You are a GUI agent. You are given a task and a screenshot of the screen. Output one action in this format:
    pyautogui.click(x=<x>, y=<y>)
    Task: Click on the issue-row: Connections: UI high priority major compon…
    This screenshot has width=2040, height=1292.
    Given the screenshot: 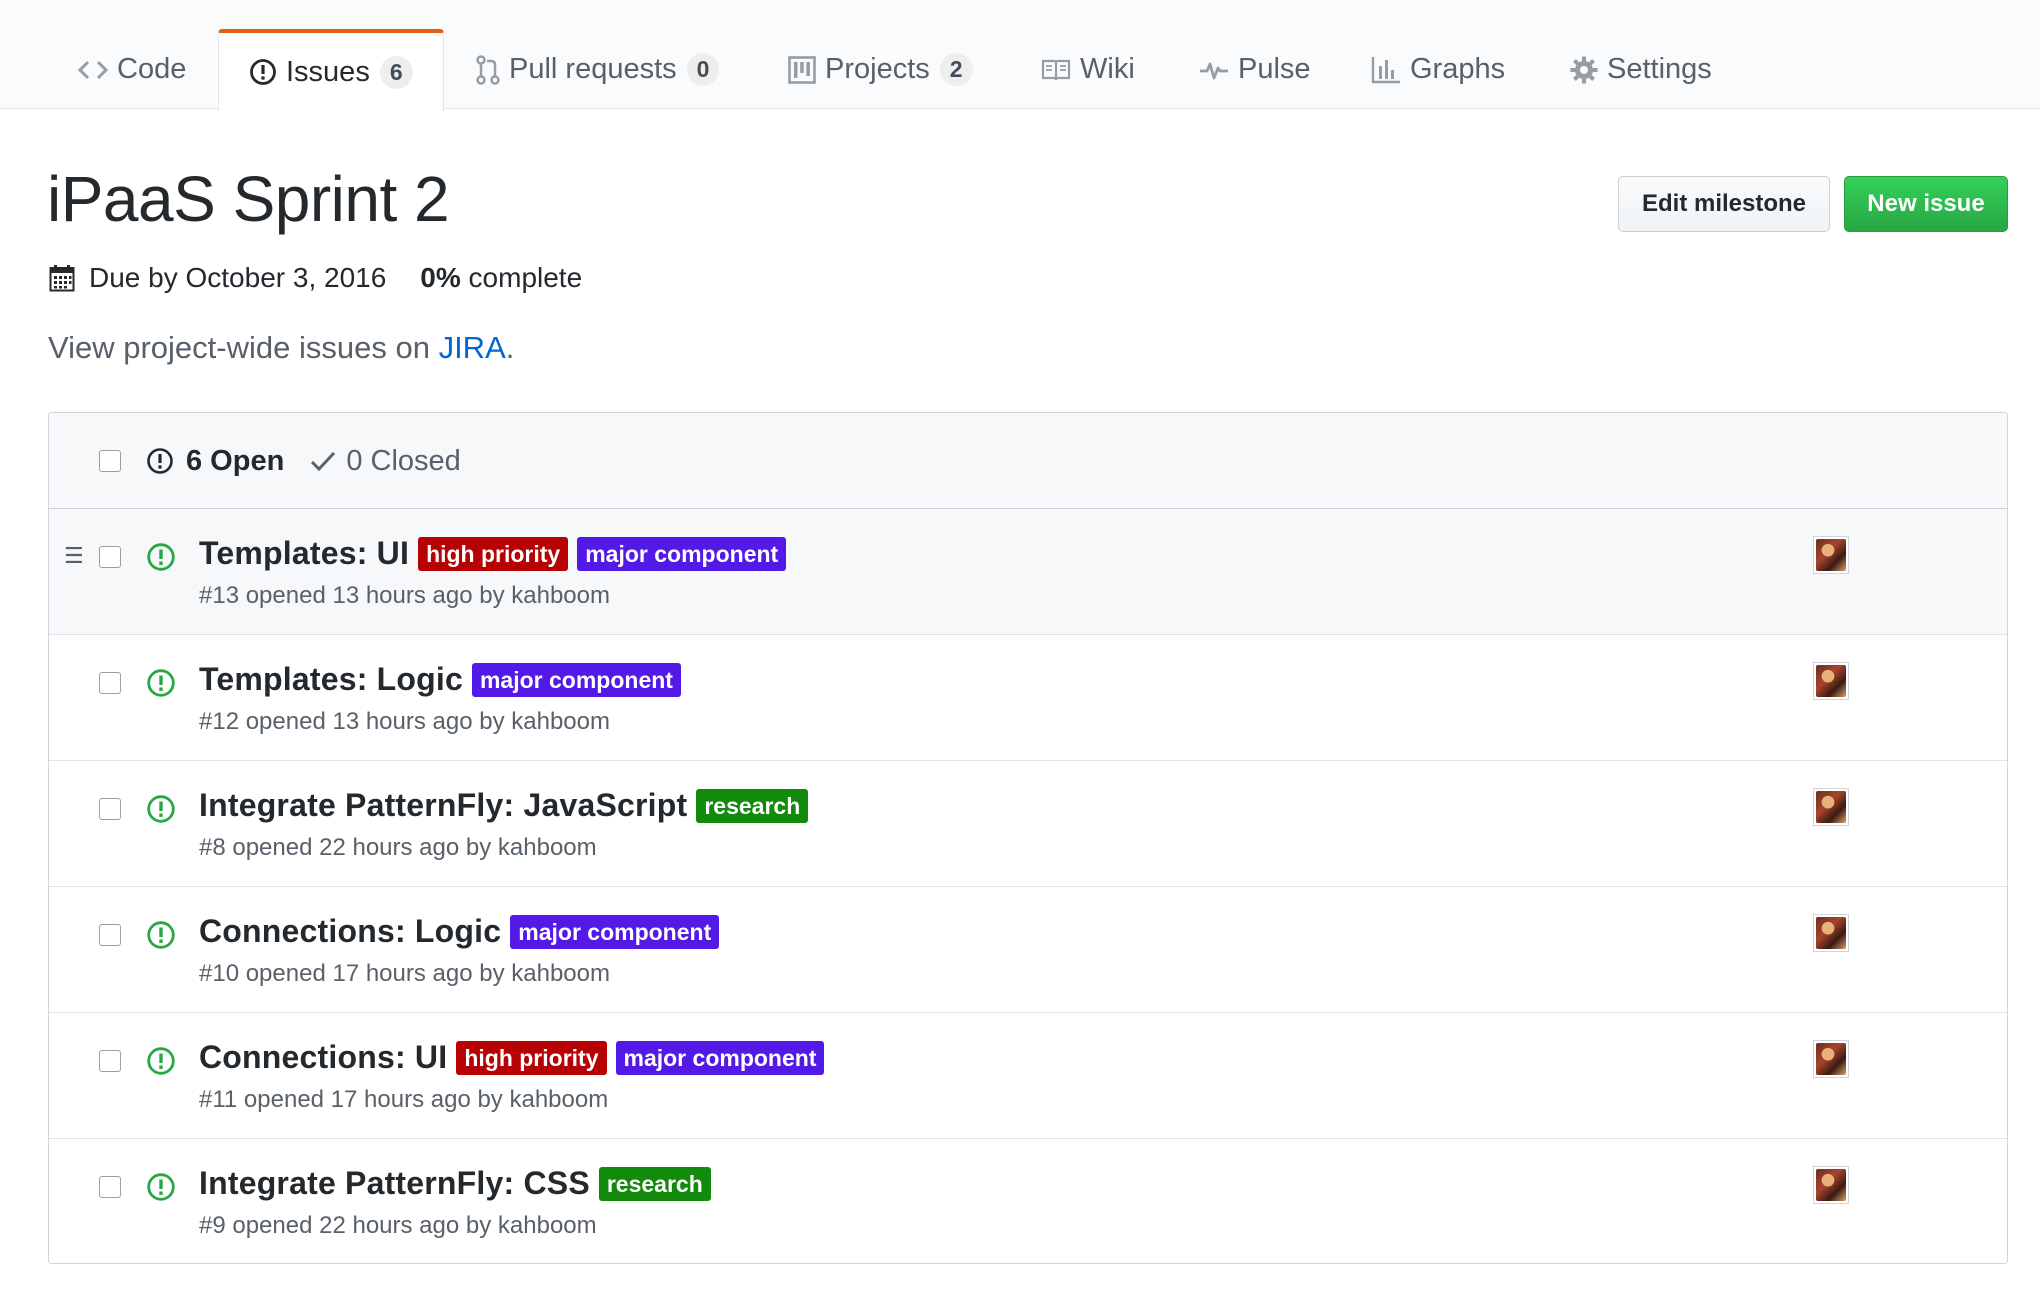 What is the action you would take?
    pyautogui.click(x=1028, y=1076)
    